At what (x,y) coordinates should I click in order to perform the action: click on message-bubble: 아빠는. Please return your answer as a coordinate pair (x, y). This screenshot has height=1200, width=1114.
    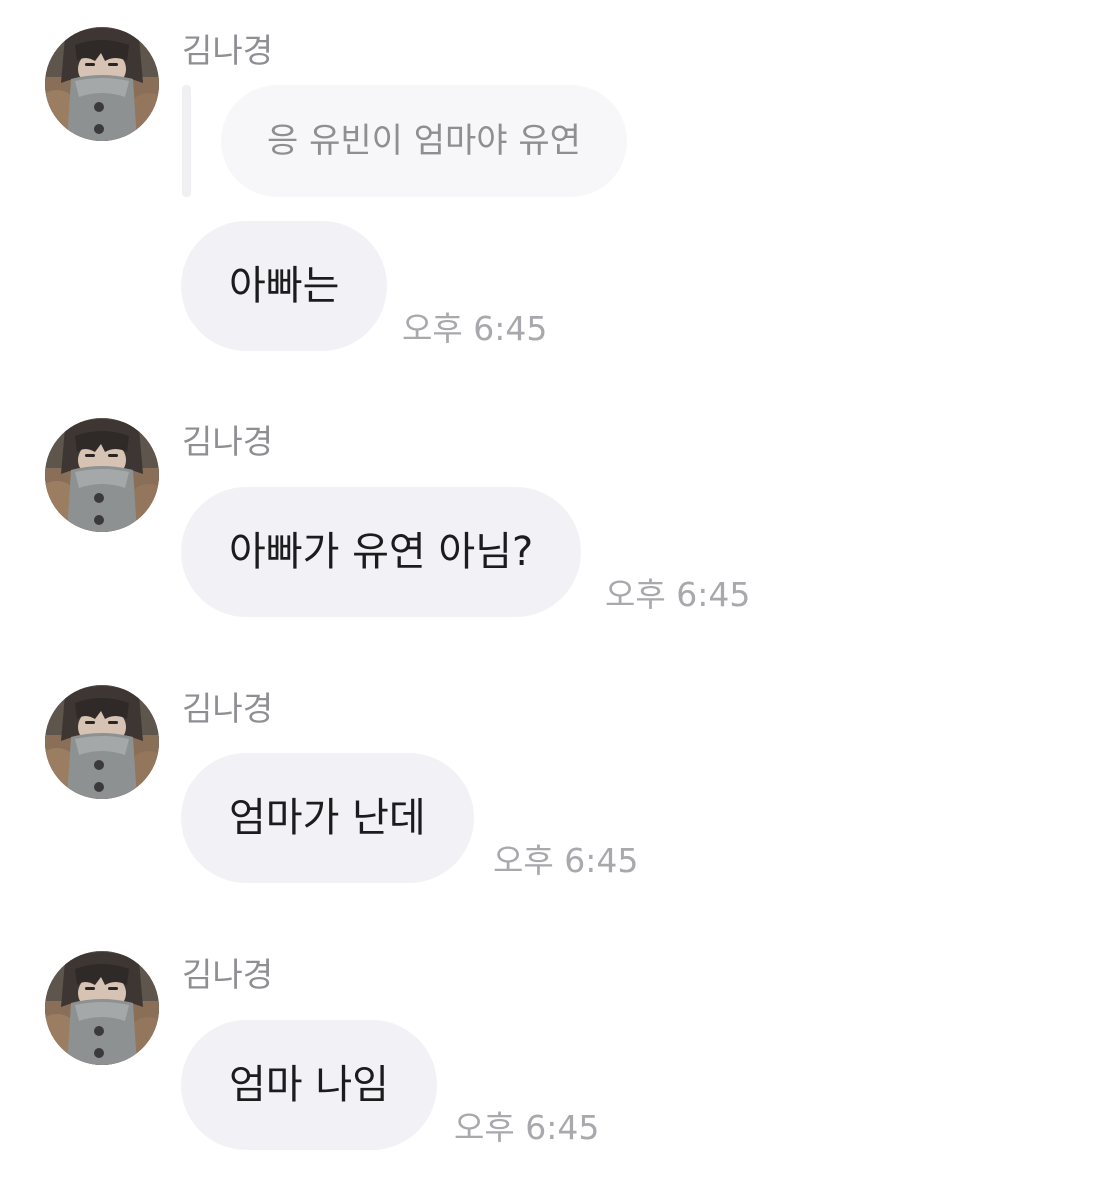
    Looking at the image, I should click on (284, 286).